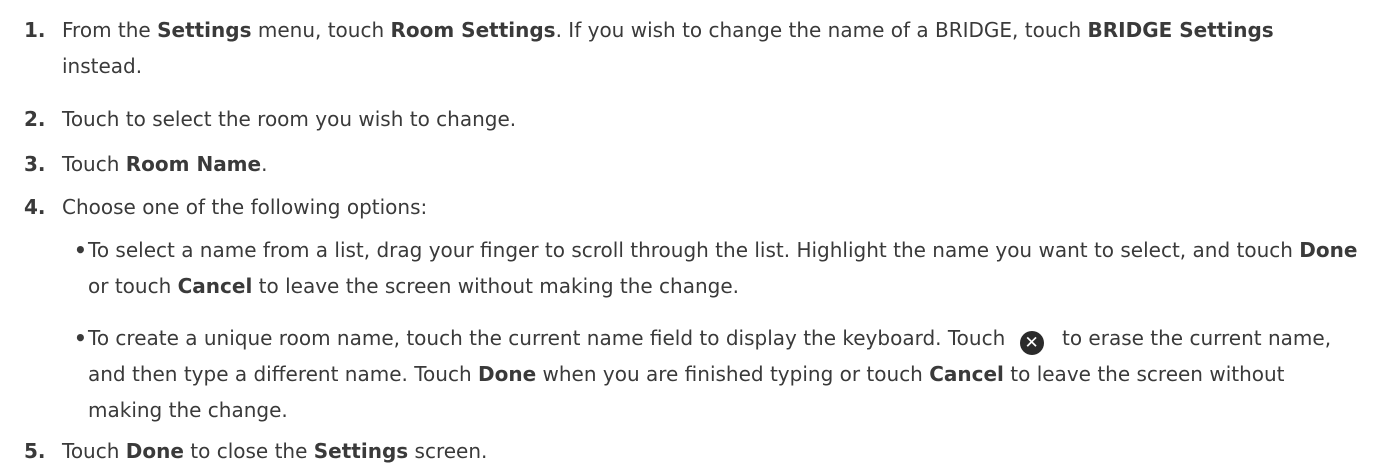 The image size is (1375, 469). Describe the element at coordinates (35, 207) in the screenshot. I see `step-number: 4.` at that location.